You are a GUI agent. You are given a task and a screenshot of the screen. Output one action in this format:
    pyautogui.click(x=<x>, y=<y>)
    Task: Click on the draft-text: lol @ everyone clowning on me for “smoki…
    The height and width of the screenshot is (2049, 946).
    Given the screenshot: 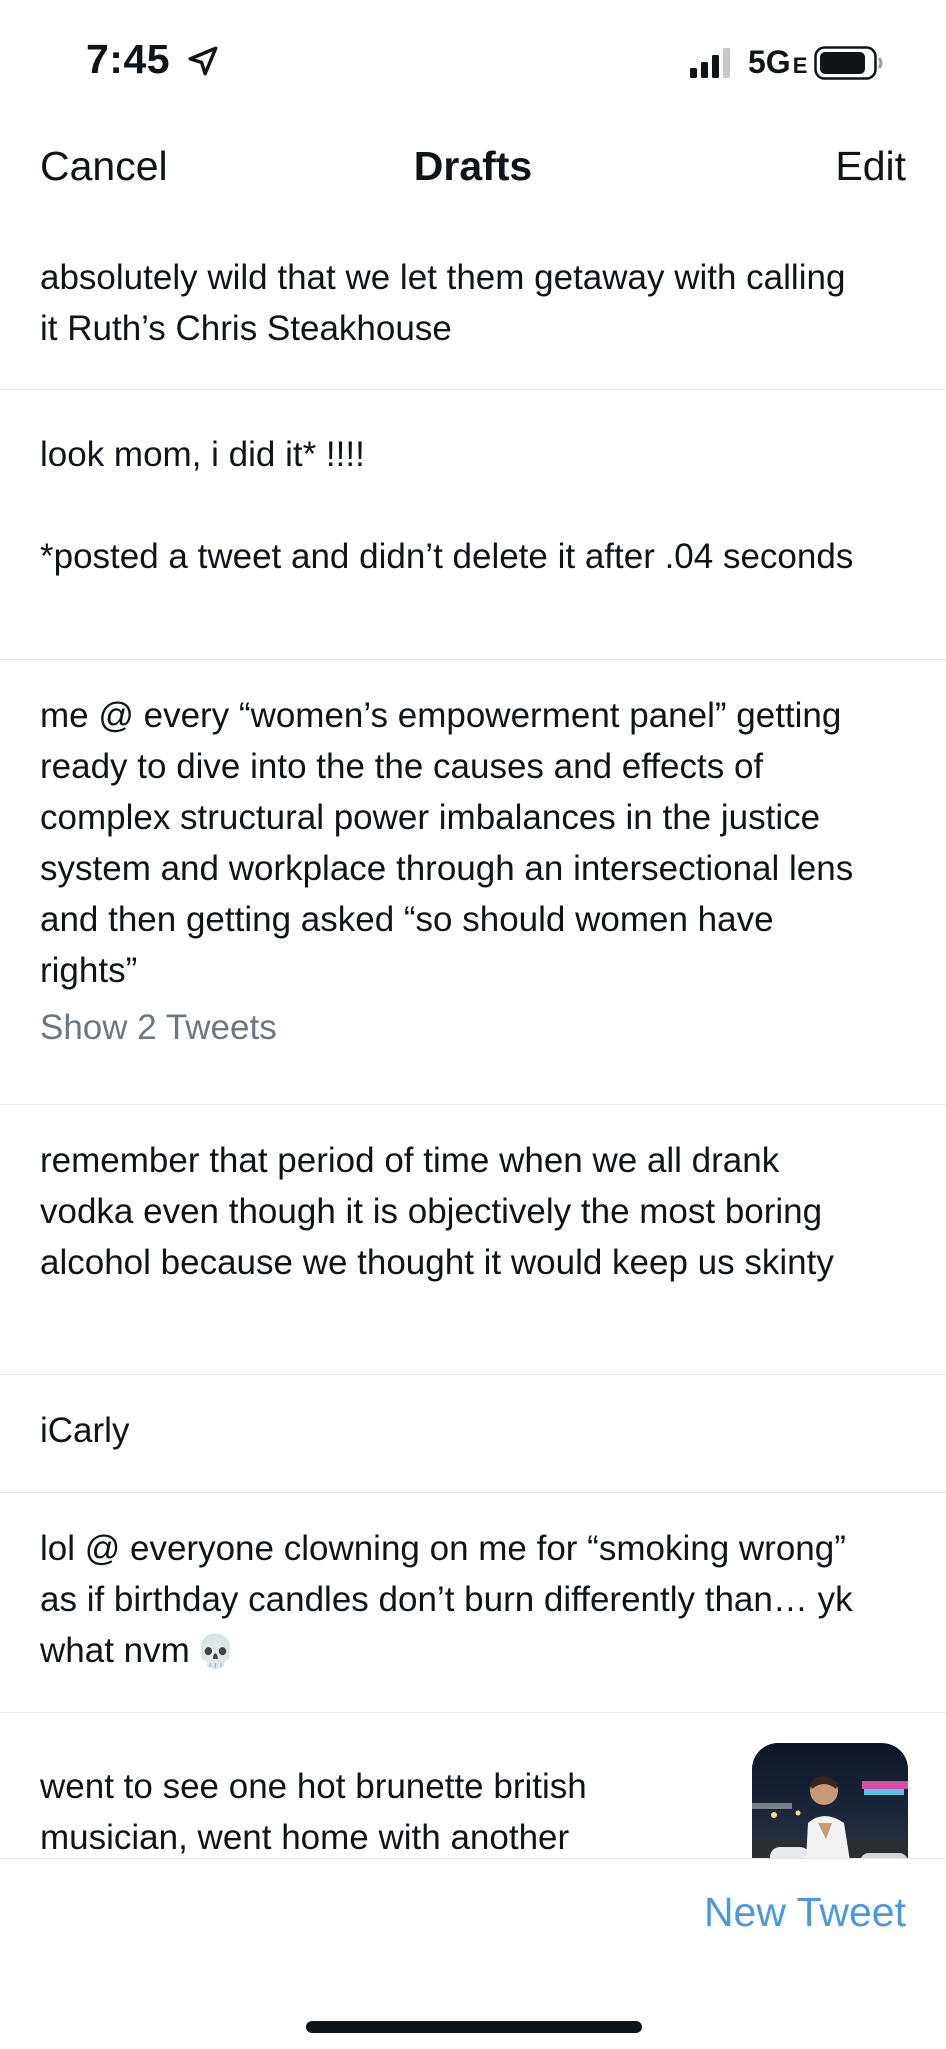 What is the action you would take?
    pyautogui.click(x=473, y=1600)
    